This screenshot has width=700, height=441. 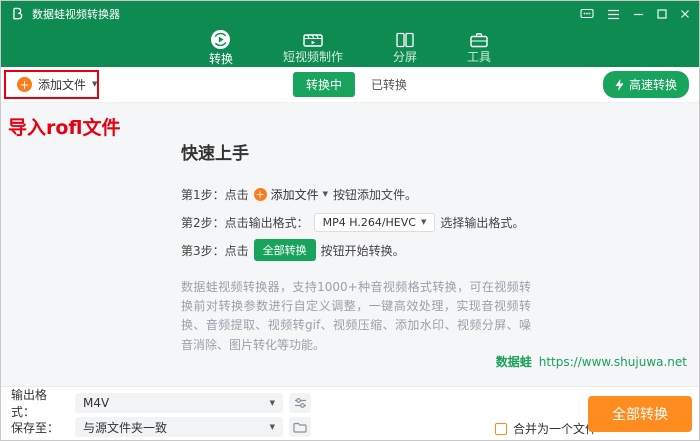 I want to click on feedback-icon, so click(x=587, y=14).